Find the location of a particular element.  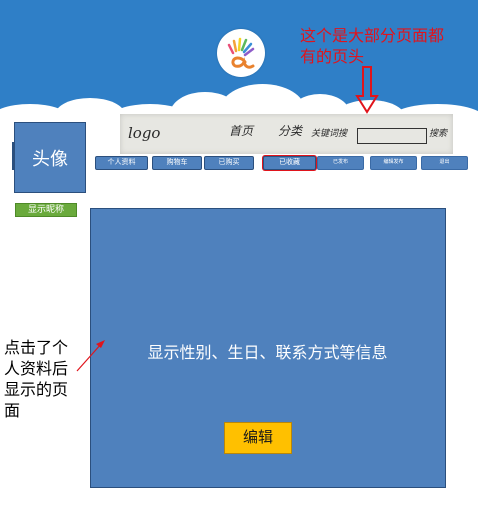

left-annotation-line4: 面 is located at coordinates (12, 410).